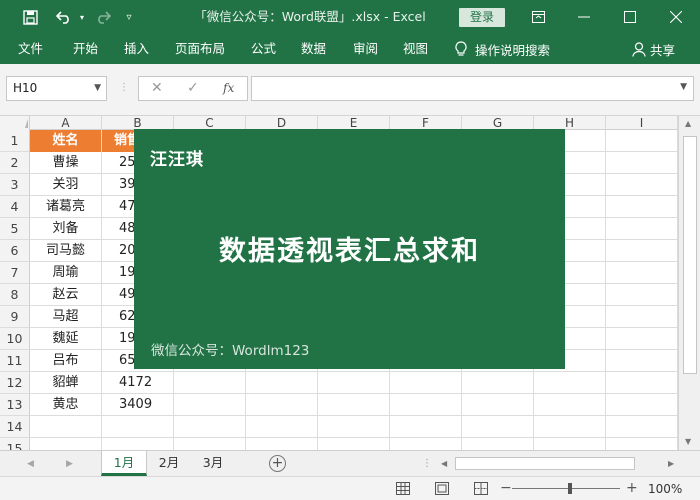 The image size is (700, 500). I want to click on horizontal-scroll-thumb, so click(545, 463).